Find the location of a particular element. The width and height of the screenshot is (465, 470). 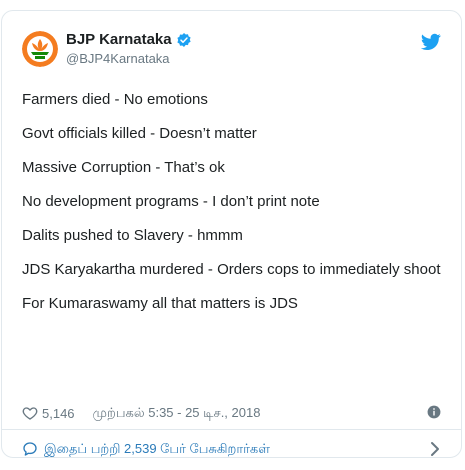

bjp-lotus-logo-icon is located at coordinates (40, 49).